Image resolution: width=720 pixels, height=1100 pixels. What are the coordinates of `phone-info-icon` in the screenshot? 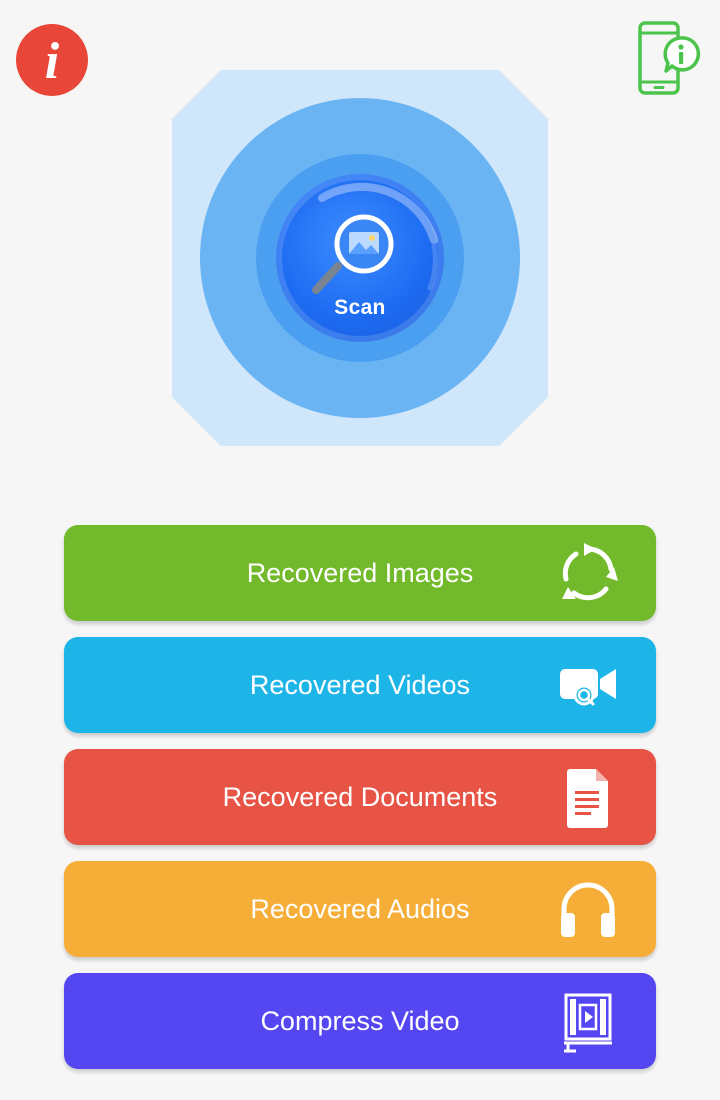 It's located at (669, 58).